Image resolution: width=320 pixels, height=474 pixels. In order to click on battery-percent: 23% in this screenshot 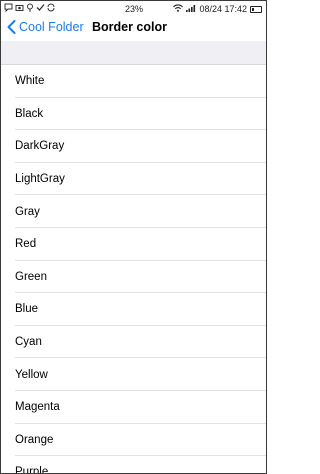, I will do `click(134, 9)`.